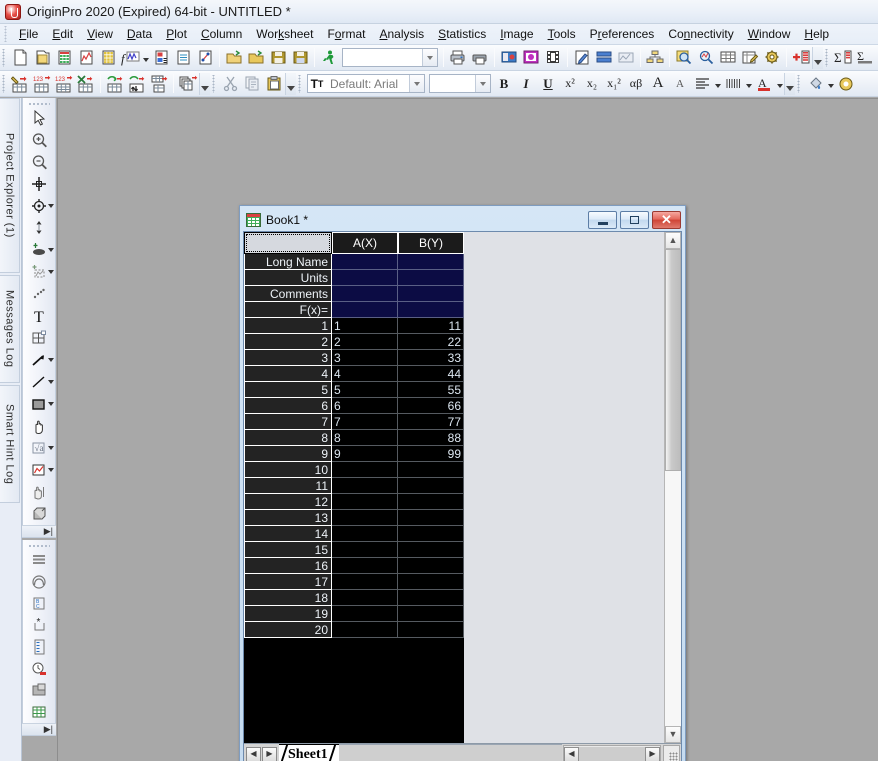 The image size is (878, 761). Describe the element at coordinates (346, 34) in the screenshot. I see `menu-format: Format` at that location.